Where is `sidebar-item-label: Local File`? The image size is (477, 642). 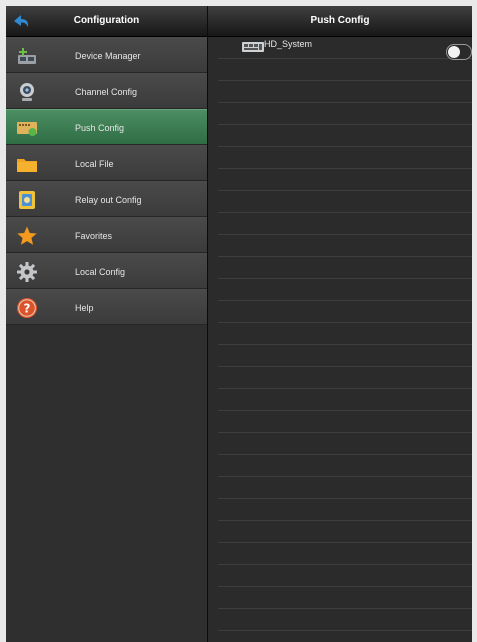
sidebar-item-label: Local File is located at coordinates (94, 164).